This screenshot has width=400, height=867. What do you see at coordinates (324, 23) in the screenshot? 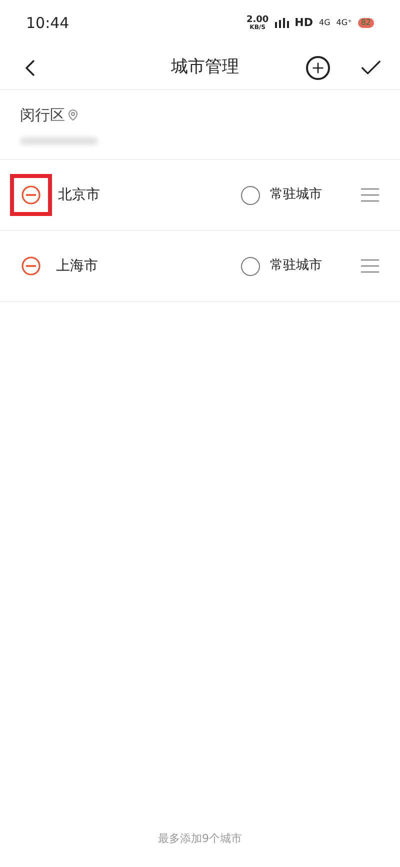
I see `network-label: 4G` at bounding box center [324, 23].